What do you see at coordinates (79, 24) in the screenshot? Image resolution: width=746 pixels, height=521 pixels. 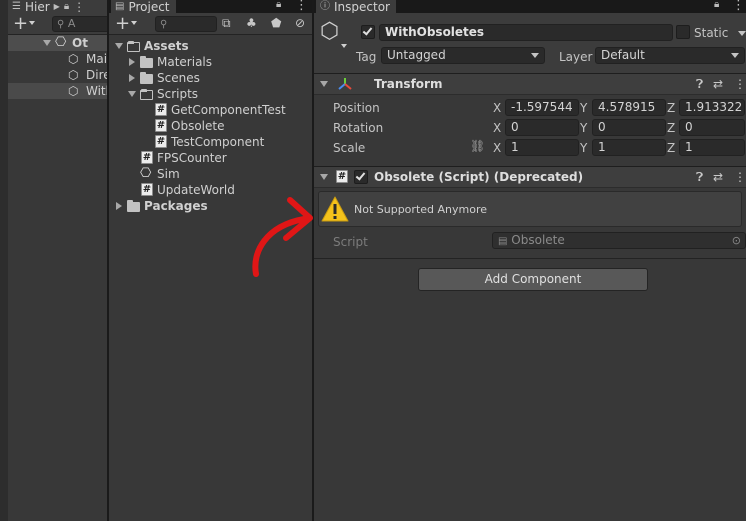 I see `hierarchy-search-input: ⚲ A` at bounding box center [79, 24].